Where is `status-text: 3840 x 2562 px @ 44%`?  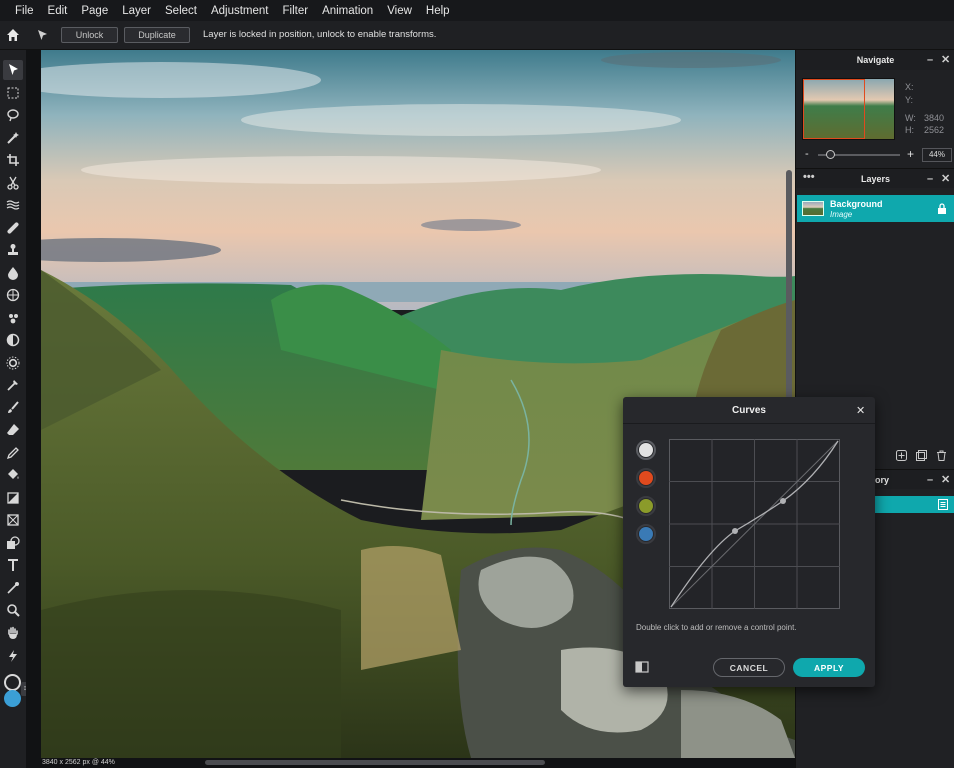 status-text: 3840 x 2562 px @ 44% is located at coordinates (78, 762).